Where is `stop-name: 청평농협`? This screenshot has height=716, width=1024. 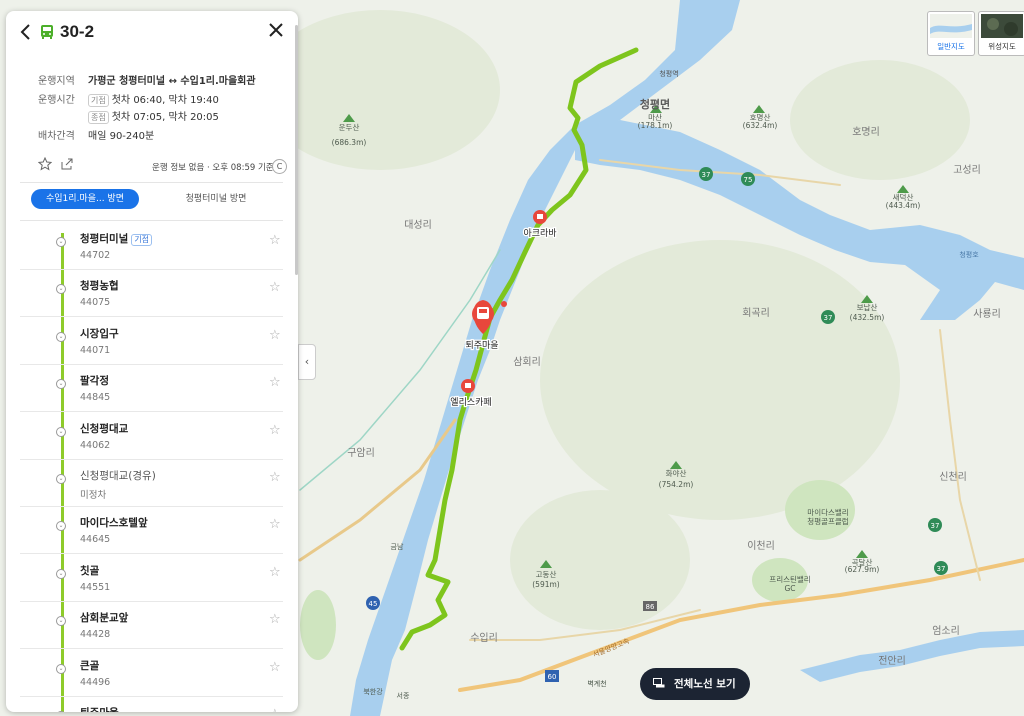
stop-name: 청평농협 is located at coordinates (99, 286).